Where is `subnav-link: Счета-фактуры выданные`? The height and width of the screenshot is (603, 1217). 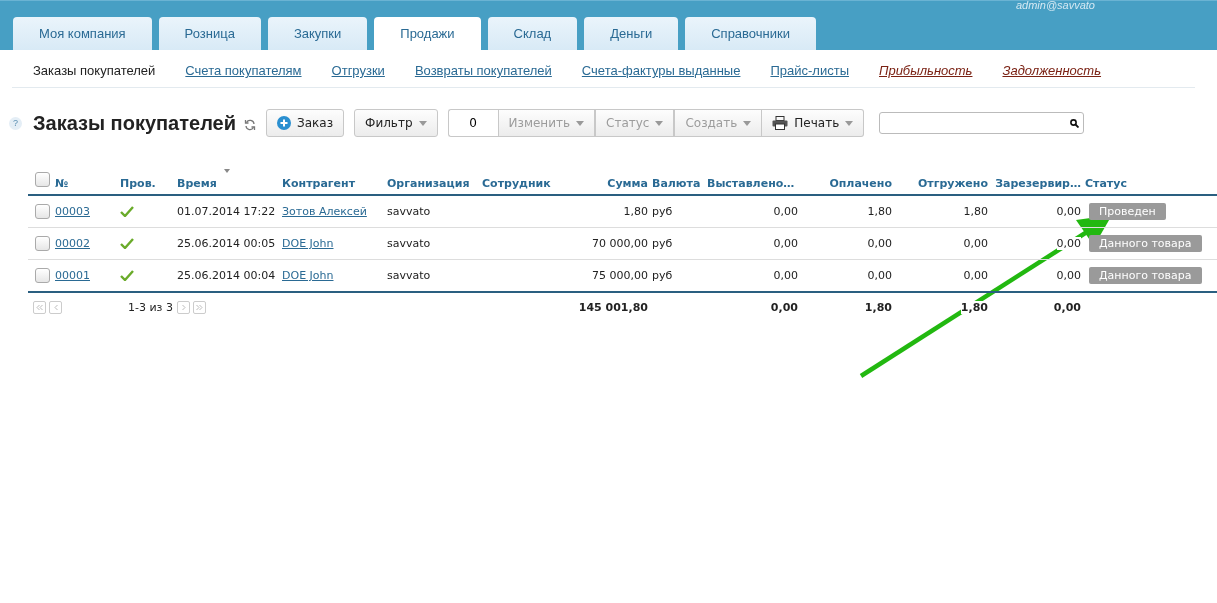 subnav-link: Счета-фактуры выданные is located at coordinates (661, 75).